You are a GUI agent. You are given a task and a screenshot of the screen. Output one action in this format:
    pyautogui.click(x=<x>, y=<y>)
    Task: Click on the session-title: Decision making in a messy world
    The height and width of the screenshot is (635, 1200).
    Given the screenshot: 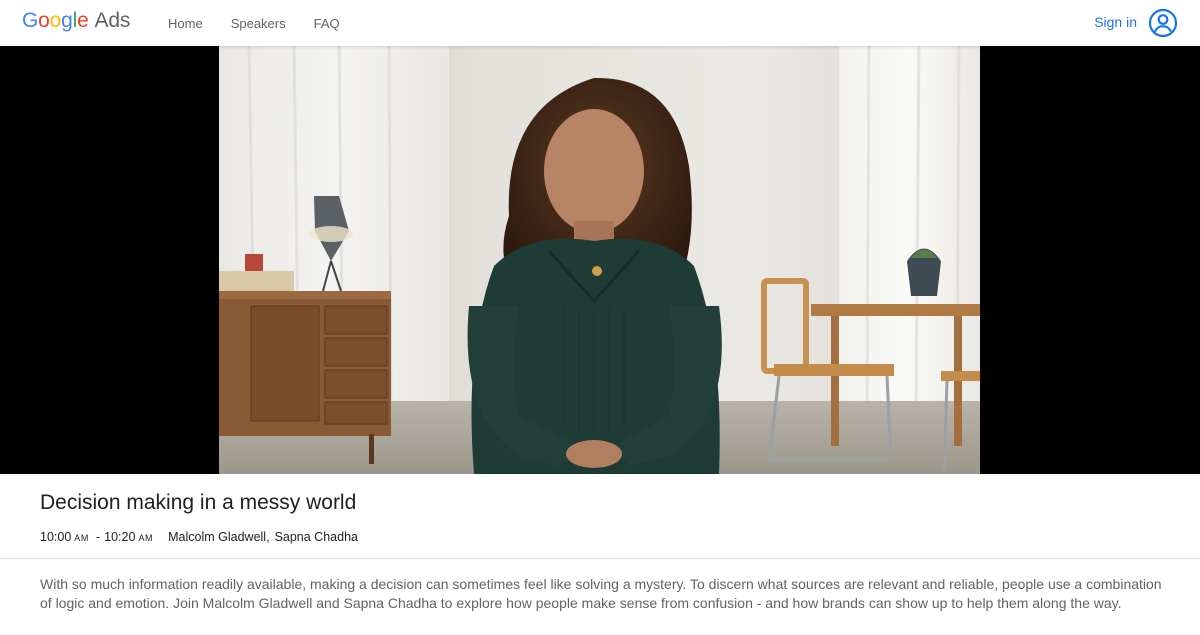 What is the action you would take?
    pyautogui.click(x=198, y=502)
    